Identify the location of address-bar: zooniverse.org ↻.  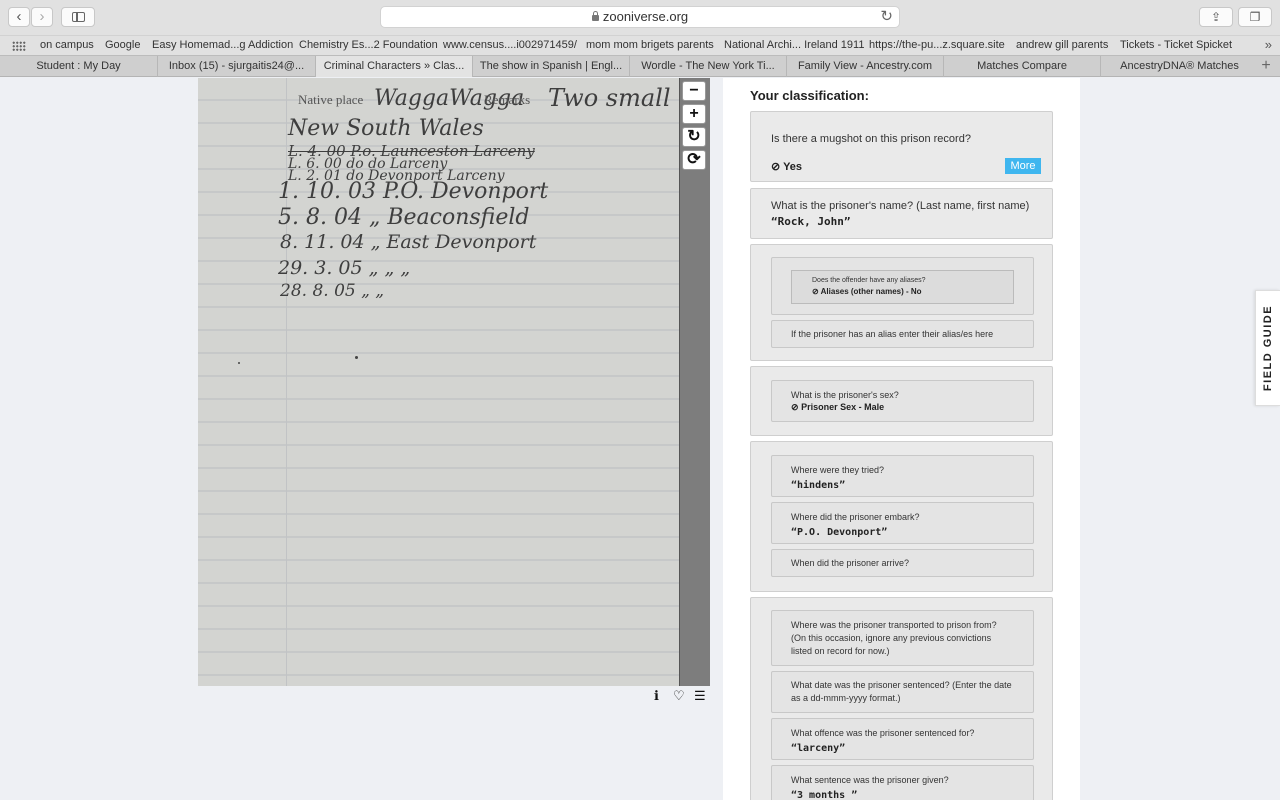
(640, 17).